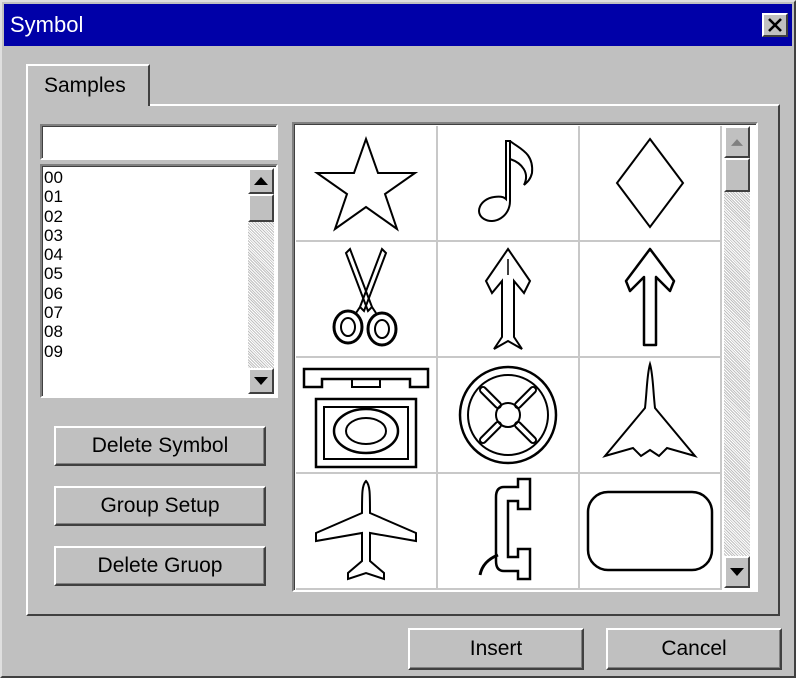 This screenshot has width=796, height=678. I want to click on scissors-icon, so click(365, 297).